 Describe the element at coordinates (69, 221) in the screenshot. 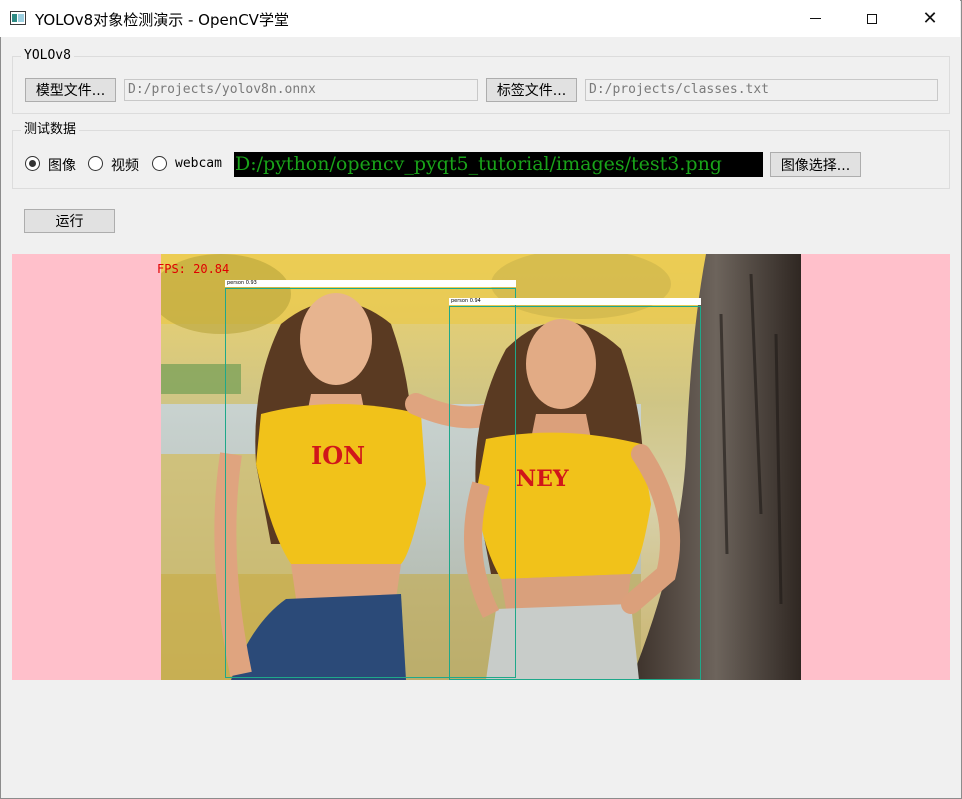

I see `run-button: 运行` at that location.